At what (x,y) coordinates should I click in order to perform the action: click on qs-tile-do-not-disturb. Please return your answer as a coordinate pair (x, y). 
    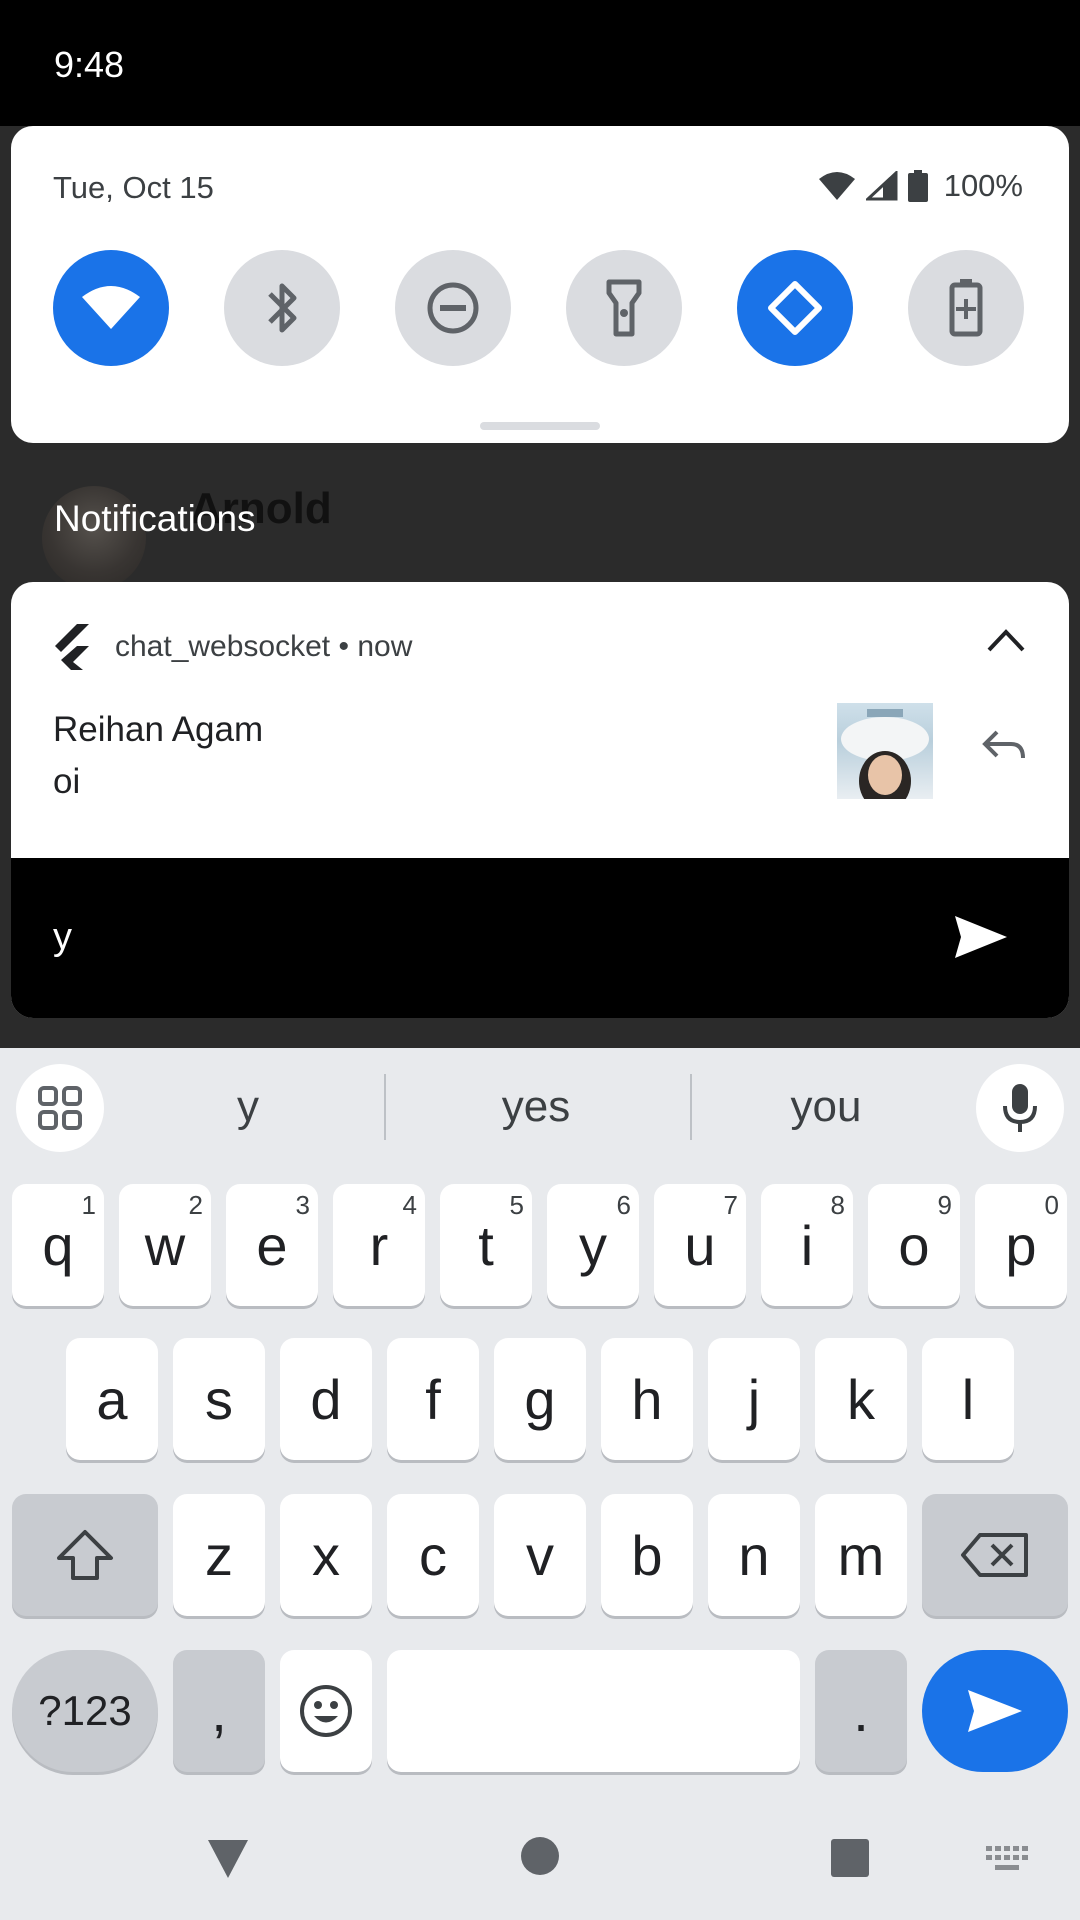
    Looking at the image, I should click on (453, 308).